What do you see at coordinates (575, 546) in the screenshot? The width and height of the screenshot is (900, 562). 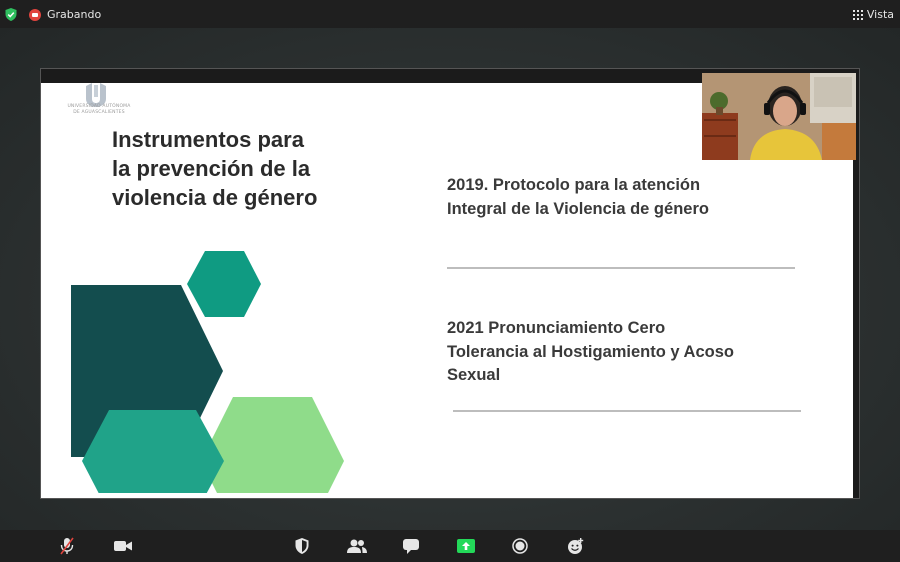 I see `reactions-icon` at bounding box center [575, 546].